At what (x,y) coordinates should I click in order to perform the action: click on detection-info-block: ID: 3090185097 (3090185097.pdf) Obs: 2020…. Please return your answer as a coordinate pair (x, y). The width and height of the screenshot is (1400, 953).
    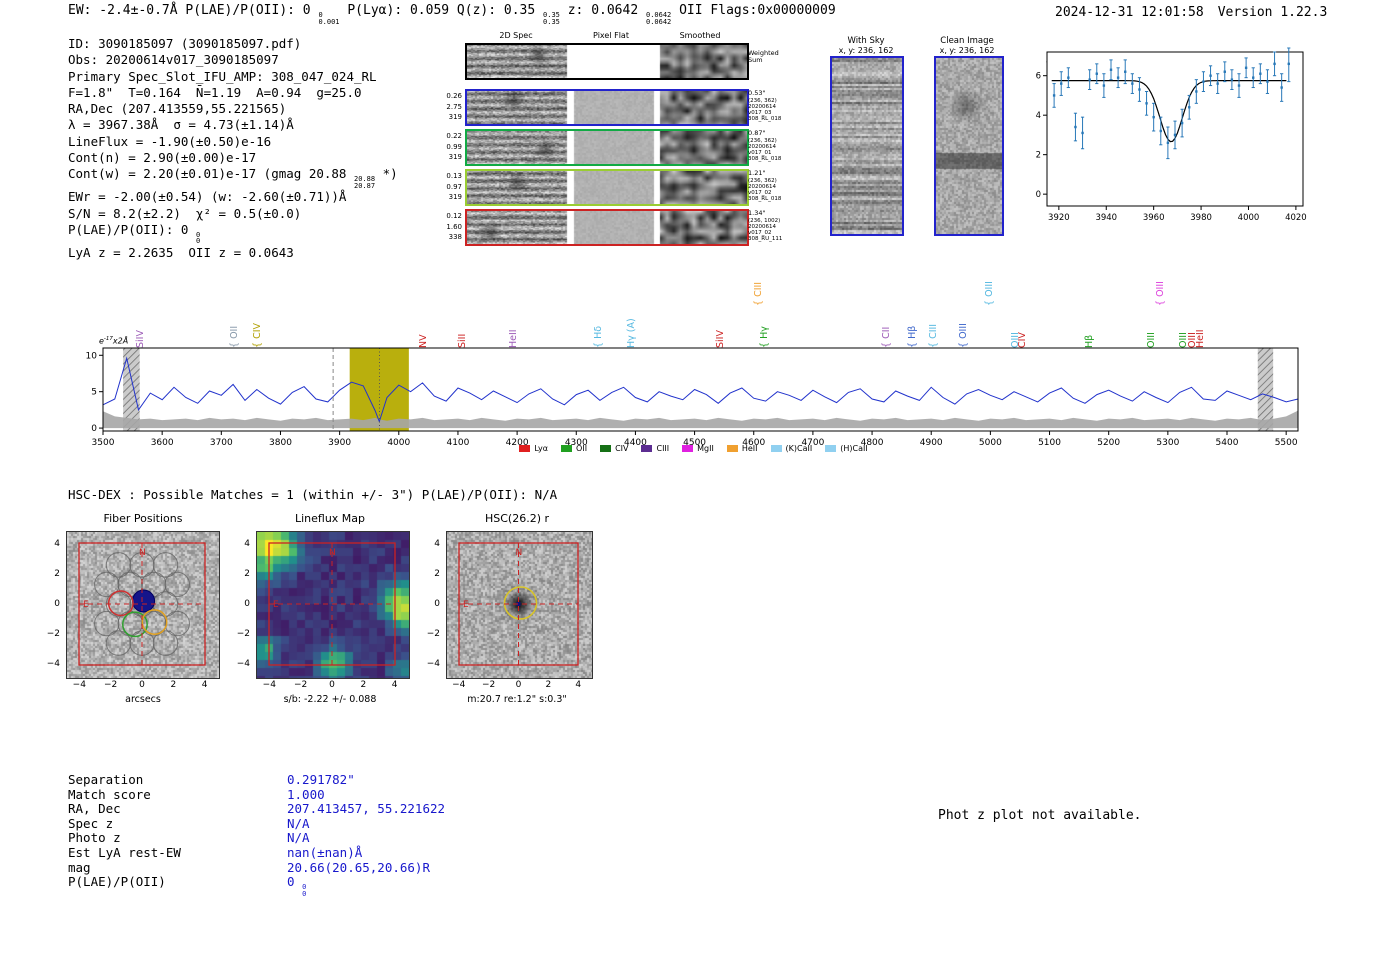
    Looking at the image, I should click on (233, 148).